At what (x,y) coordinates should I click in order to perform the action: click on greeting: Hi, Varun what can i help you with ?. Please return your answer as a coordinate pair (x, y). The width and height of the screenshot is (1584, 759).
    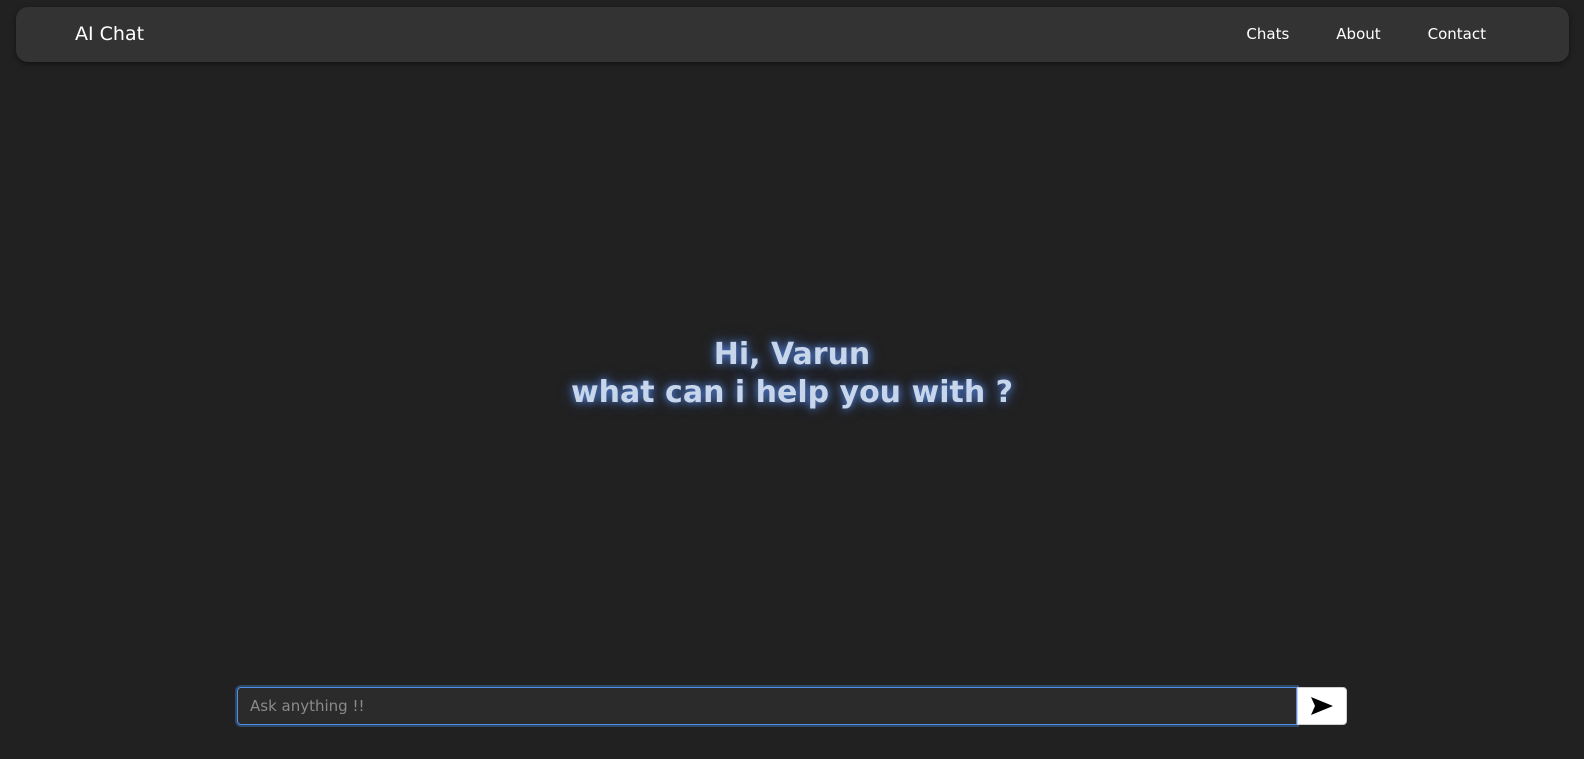
    Looking at the image, I should click on (792, 374).